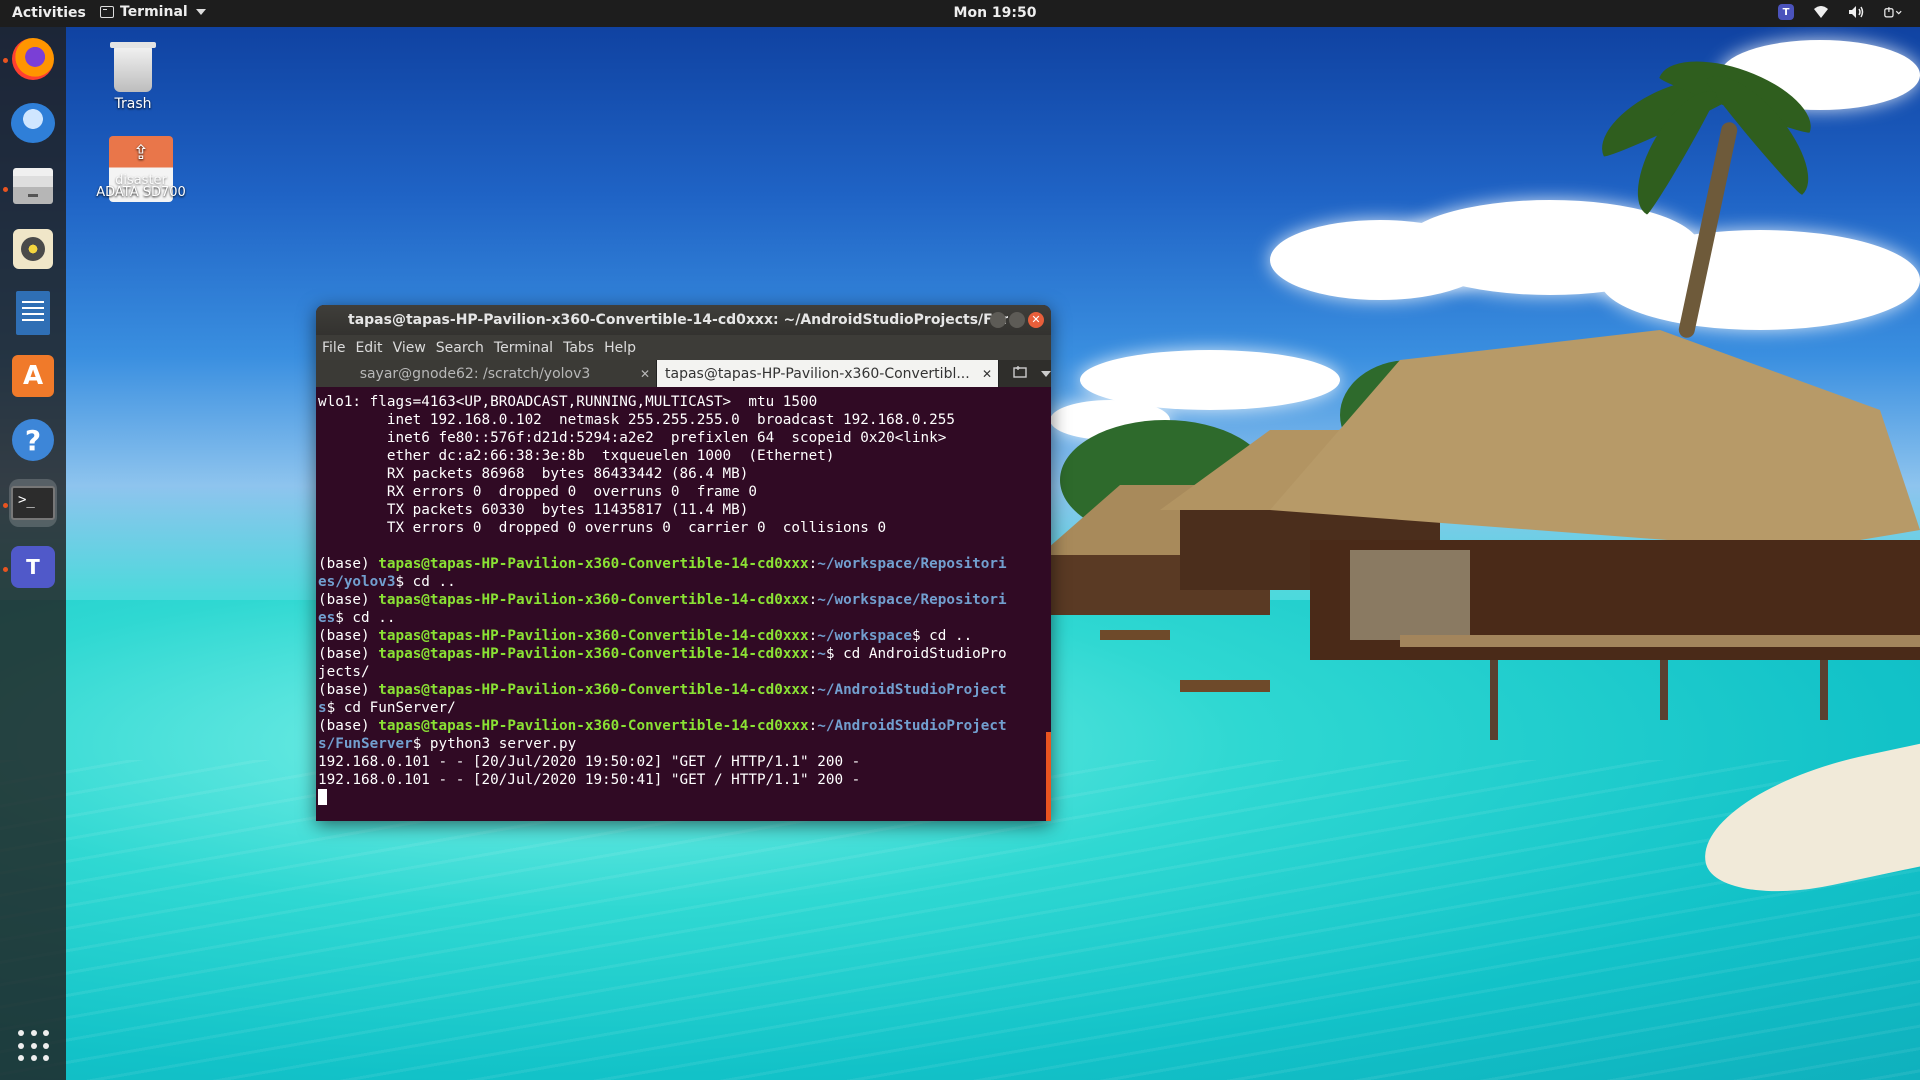 Image resolution: width=1920 pixels, height=1080 pixels. Describe the element at coordinates (34, 1046) in the screenshot. I see `show-applications-icon` at that location.